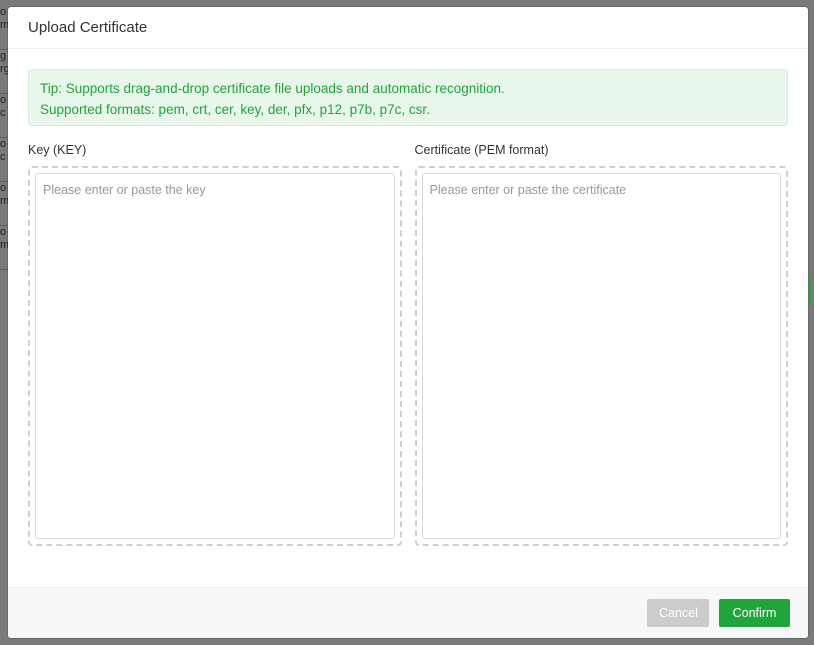  Describe the element at coordinates (481, 150) in the screenshot. I see `certificate-label: Certificate (PEM format)` at that location.